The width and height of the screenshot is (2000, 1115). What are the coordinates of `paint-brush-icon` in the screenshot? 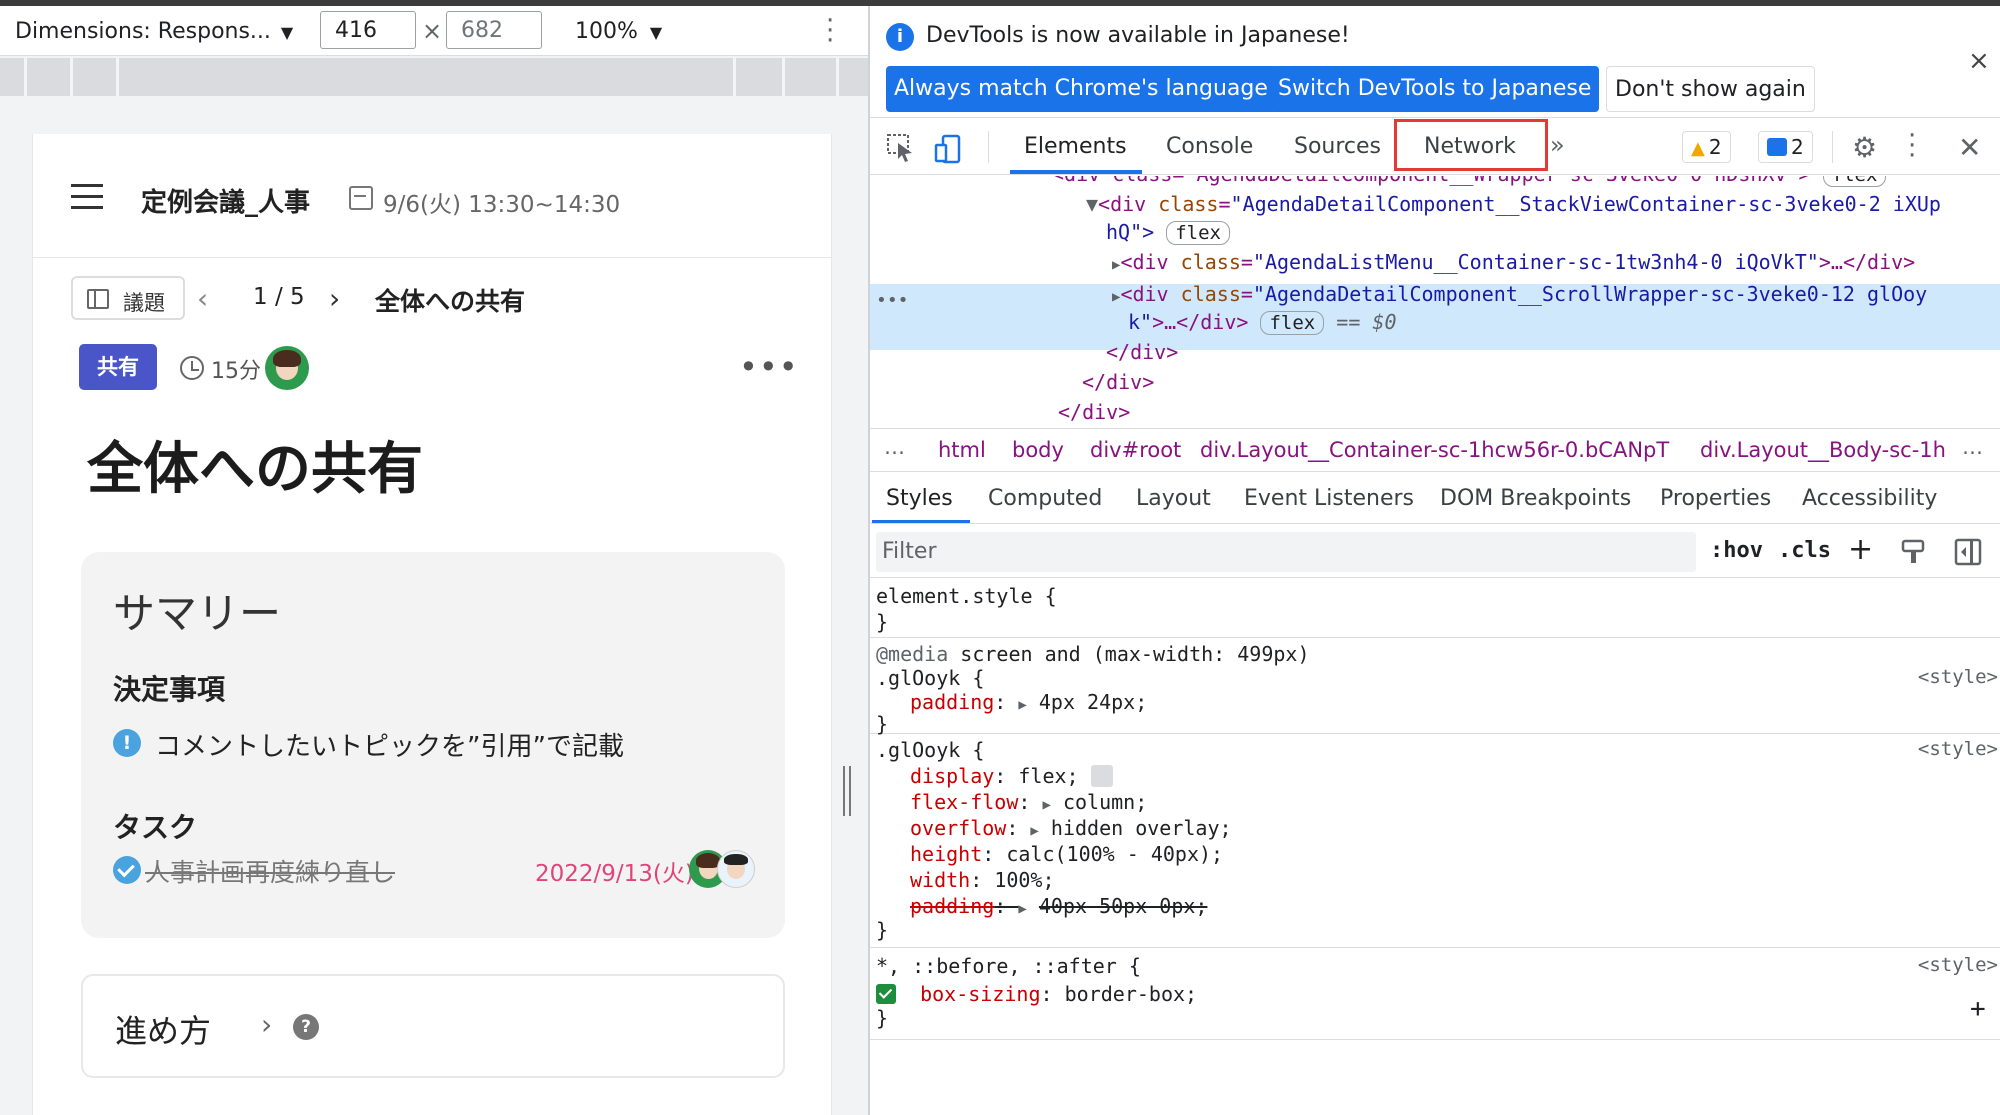 It's located at (1913, 552).